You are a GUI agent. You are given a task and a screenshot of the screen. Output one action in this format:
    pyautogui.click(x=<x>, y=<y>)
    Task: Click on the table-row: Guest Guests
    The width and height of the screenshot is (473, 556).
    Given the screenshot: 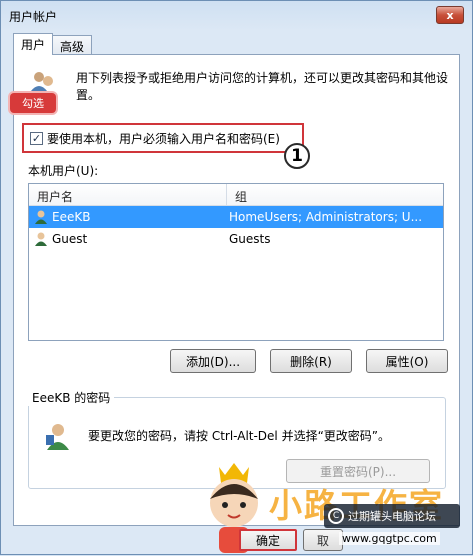 What is the action you would take?
    pyautogui.click(x=236, y=239)
    